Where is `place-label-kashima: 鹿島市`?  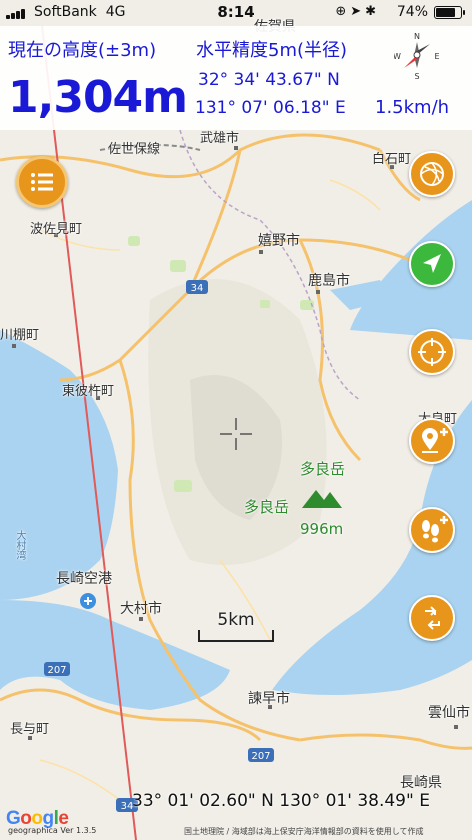
place-label-kashima: 鹿島市 is located at coordinates (329, 281).